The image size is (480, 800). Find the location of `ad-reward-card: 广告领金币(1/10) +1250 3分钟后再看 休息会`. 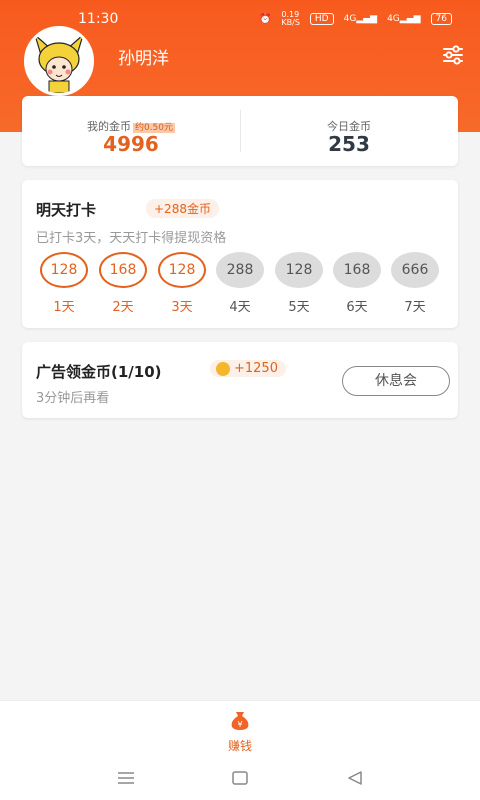

ad-reward-card: 广告领金币(1/10) +1250 3分钟后再看 休息会 is located at coordinates (240, 380).